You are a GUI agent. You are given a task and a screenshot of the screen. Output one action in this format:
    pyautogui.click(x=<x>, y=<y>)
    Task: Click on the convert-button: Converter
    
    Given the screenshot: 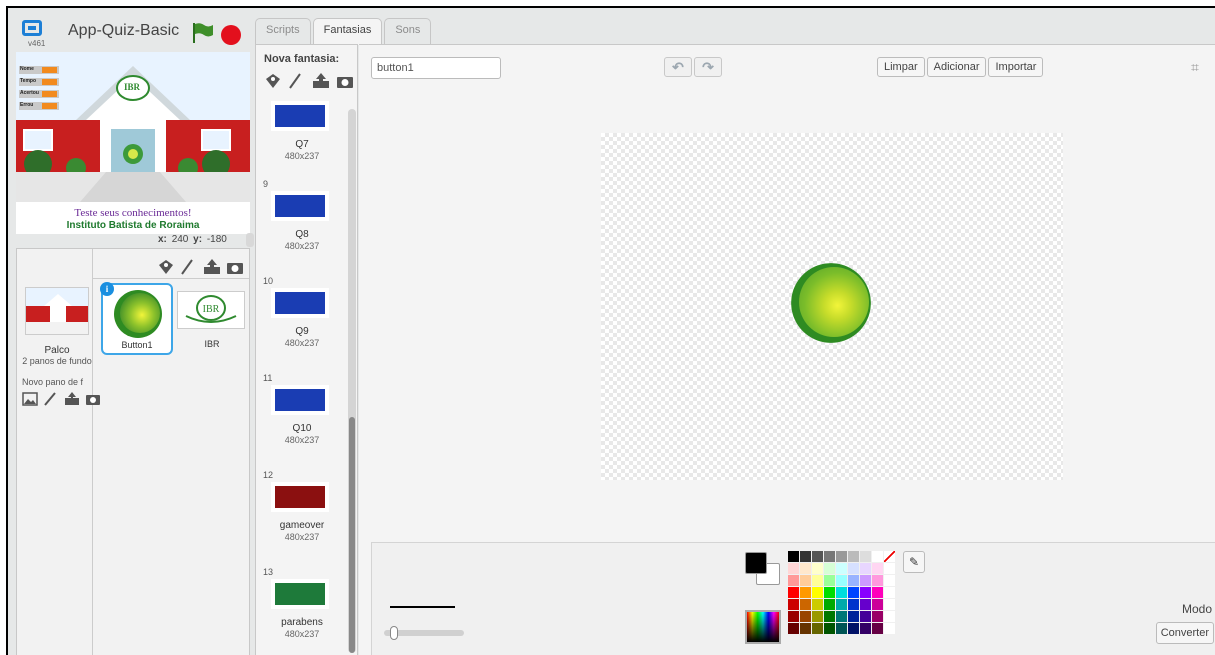 What is the action you would take?
    pyautogui.click(x=1184, y=633)
    